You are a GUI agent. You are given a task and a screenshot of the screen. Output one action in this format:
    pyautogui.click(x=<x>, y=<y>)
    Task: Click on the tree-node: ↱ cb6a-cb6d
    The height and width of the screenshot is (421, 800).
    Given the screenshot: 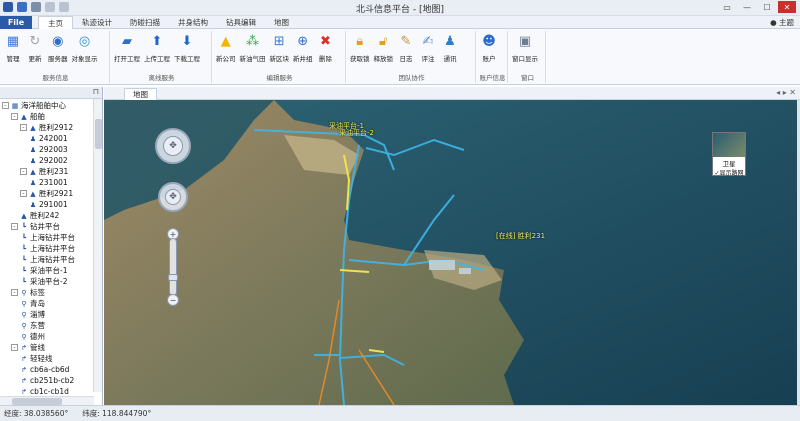 What is the action you would take?
    pyautogui.click(x=51, y=369)
    